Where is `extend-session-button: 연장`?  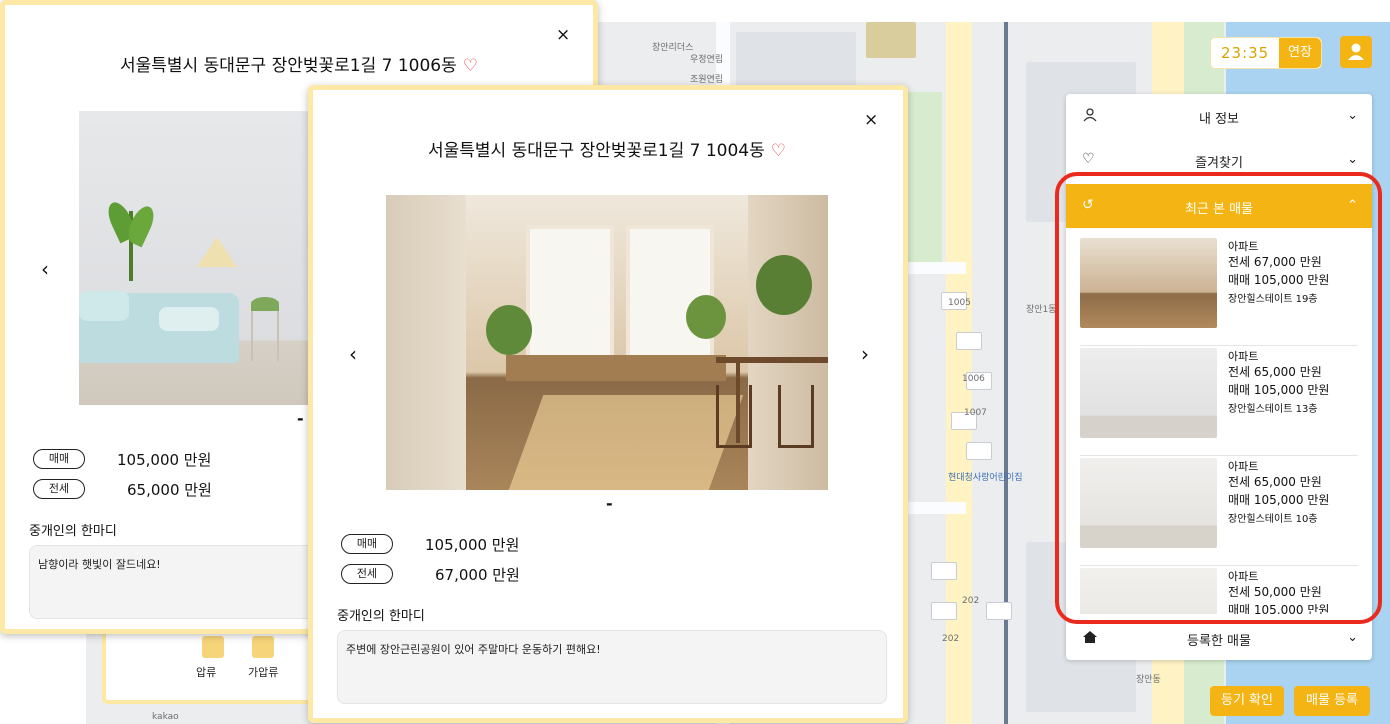
extend-session-button: 연장 is located at coordinates (1300, 53).